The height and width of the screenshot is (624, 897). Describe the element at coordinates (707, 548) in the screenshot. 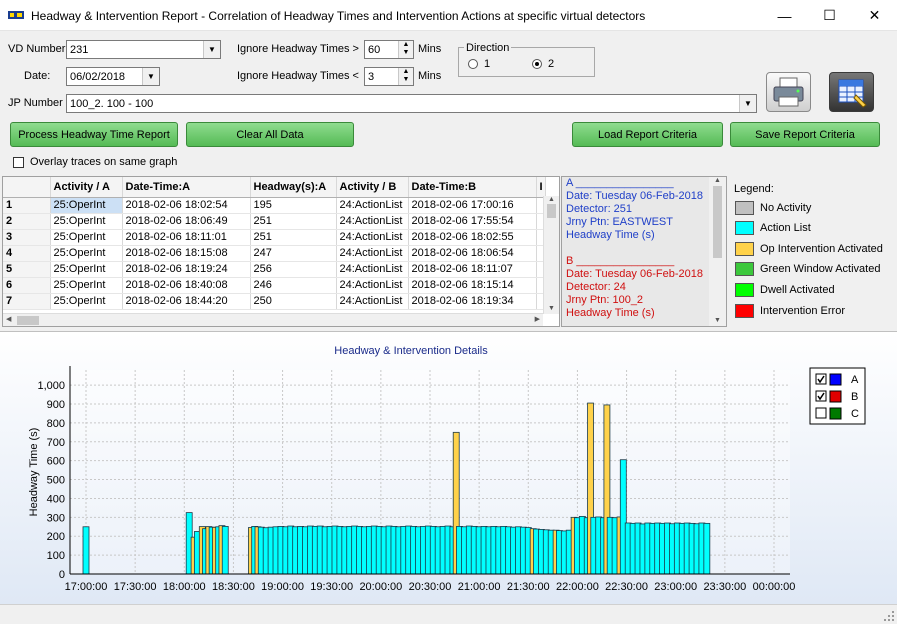

I see `bar` at that location.